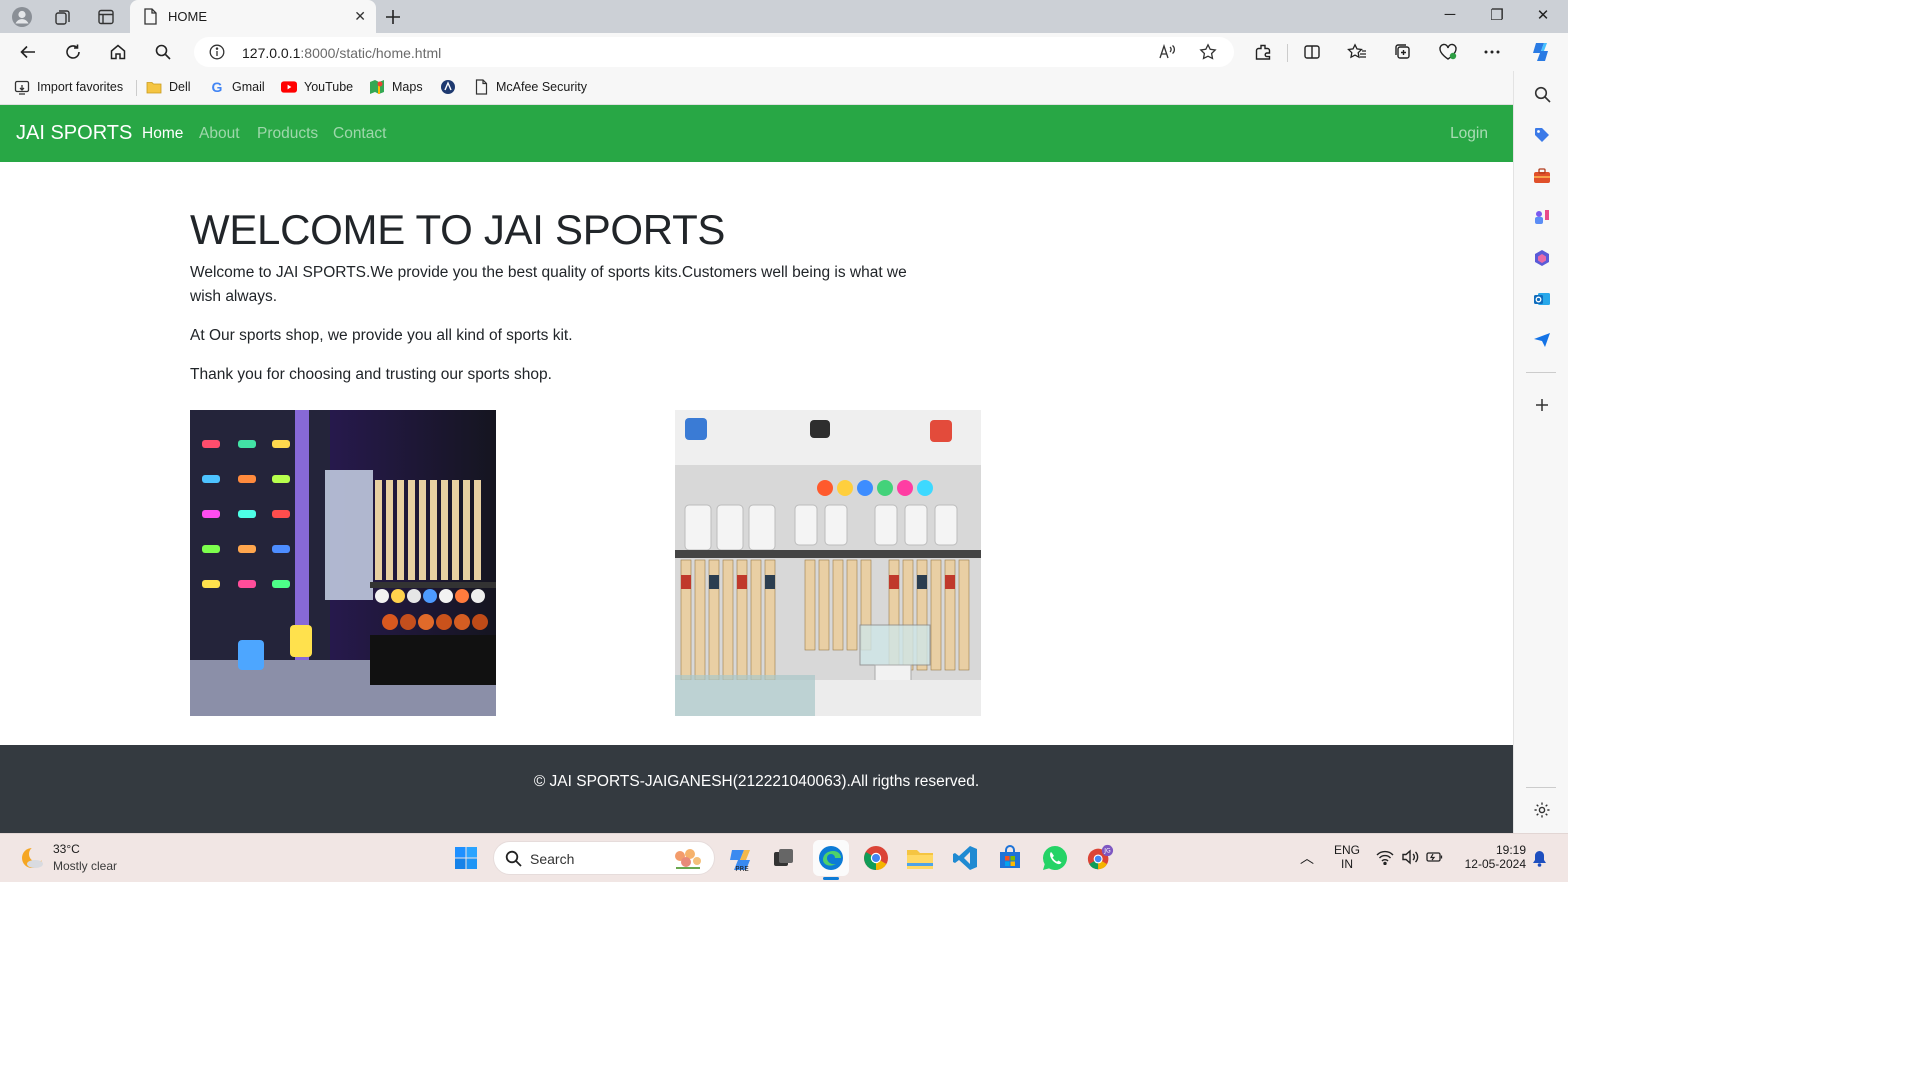 Image resolution: width=1920 pixels, height=1080 pixels. What do you see at coordinates (742, 868) in the screenshot?
I see `svg-text: PRE` at bounding box center [742, 868].